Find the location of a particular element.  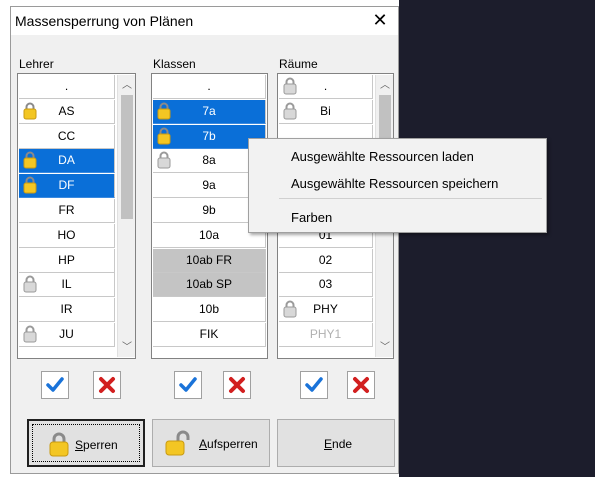

list-item-lehrer: HO is located at coordinates (67, 235).